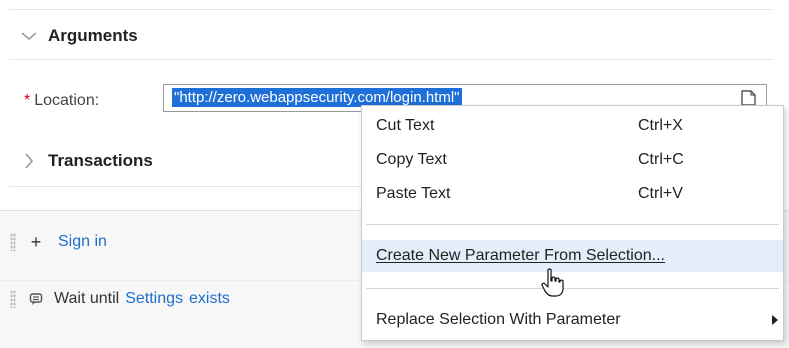 The height and width of the screenshot is (348, 789). What do you see at coordinates (93, 35) in the screenshot?
I see `arguments-title: Arguments` at bounding box center [93, 35].